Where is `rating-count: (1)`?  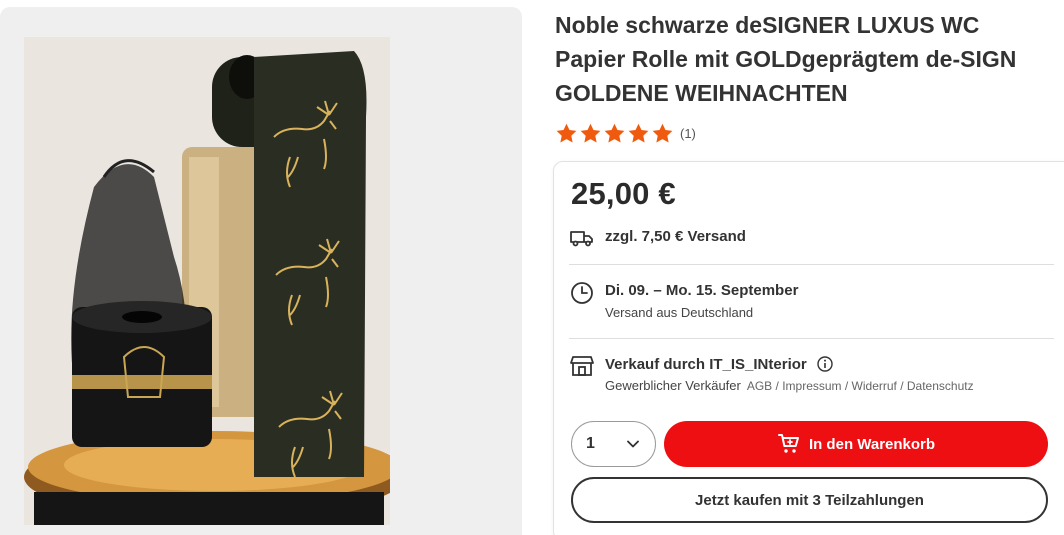
rating-count: (1) is located at coordinates (688, 133).